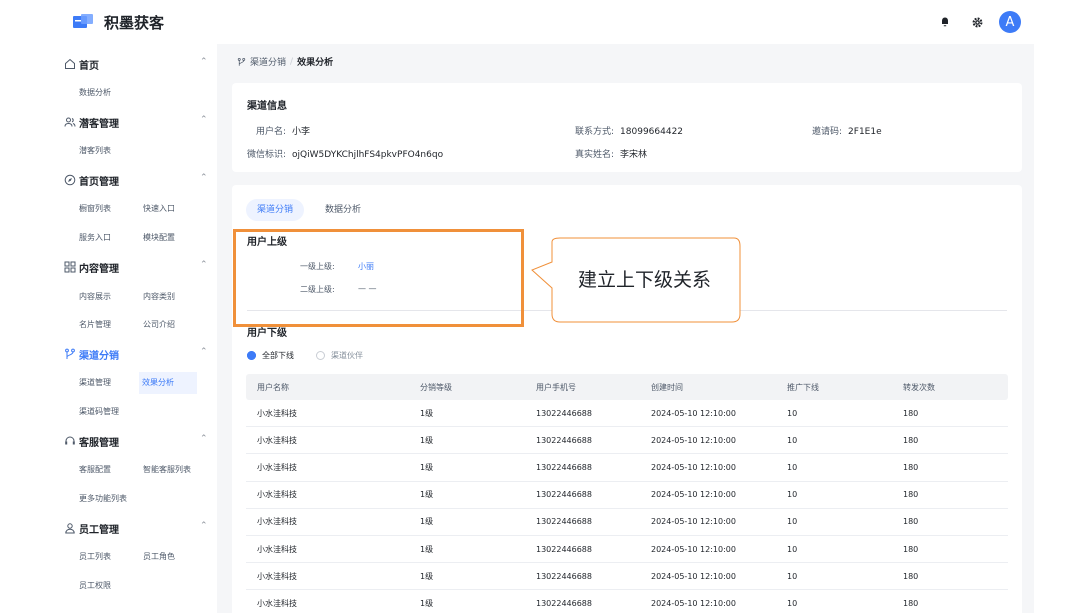  Describe the element at coordinates (137, 180) in the screenshot. I see `sidebar-group-homepage-mgmt: 首页管理 ⌃` at that location.